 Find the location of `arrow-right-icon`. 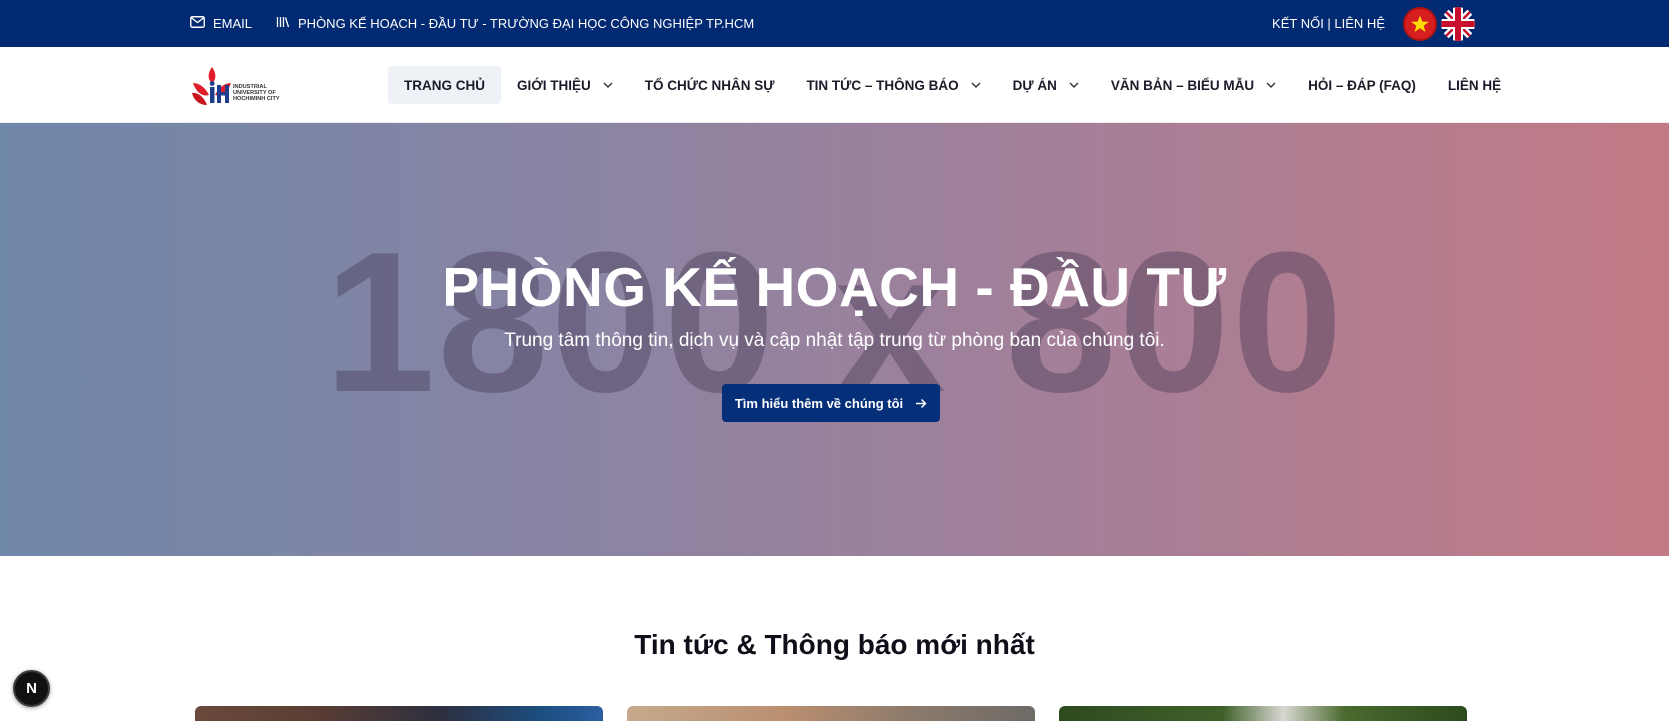

arrow-right-icon is located at coordinates (921, 403).